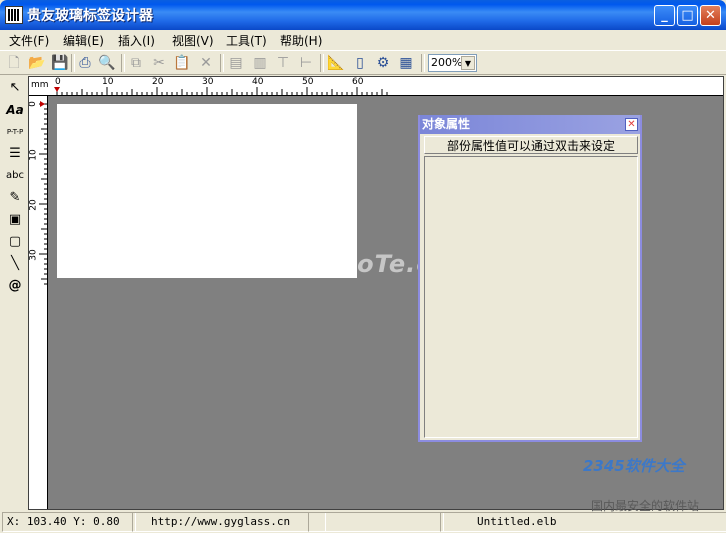 The height and width of the screenshot is (533, 726). What do you see at coordinates (15, 88) in the screenshot?
I see `pointer-tool-icon: ↖` at bounding box center [15, 88].